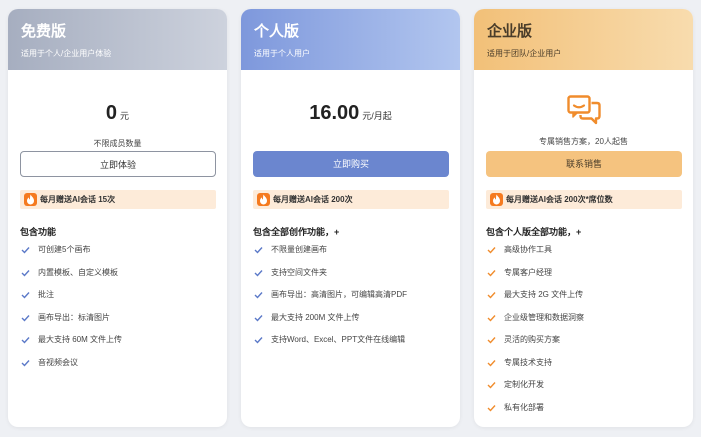 The image size is (701, 437). I want to click on plan-header: 免费版 适用于个人/企业用户体验, so click(117, 39).